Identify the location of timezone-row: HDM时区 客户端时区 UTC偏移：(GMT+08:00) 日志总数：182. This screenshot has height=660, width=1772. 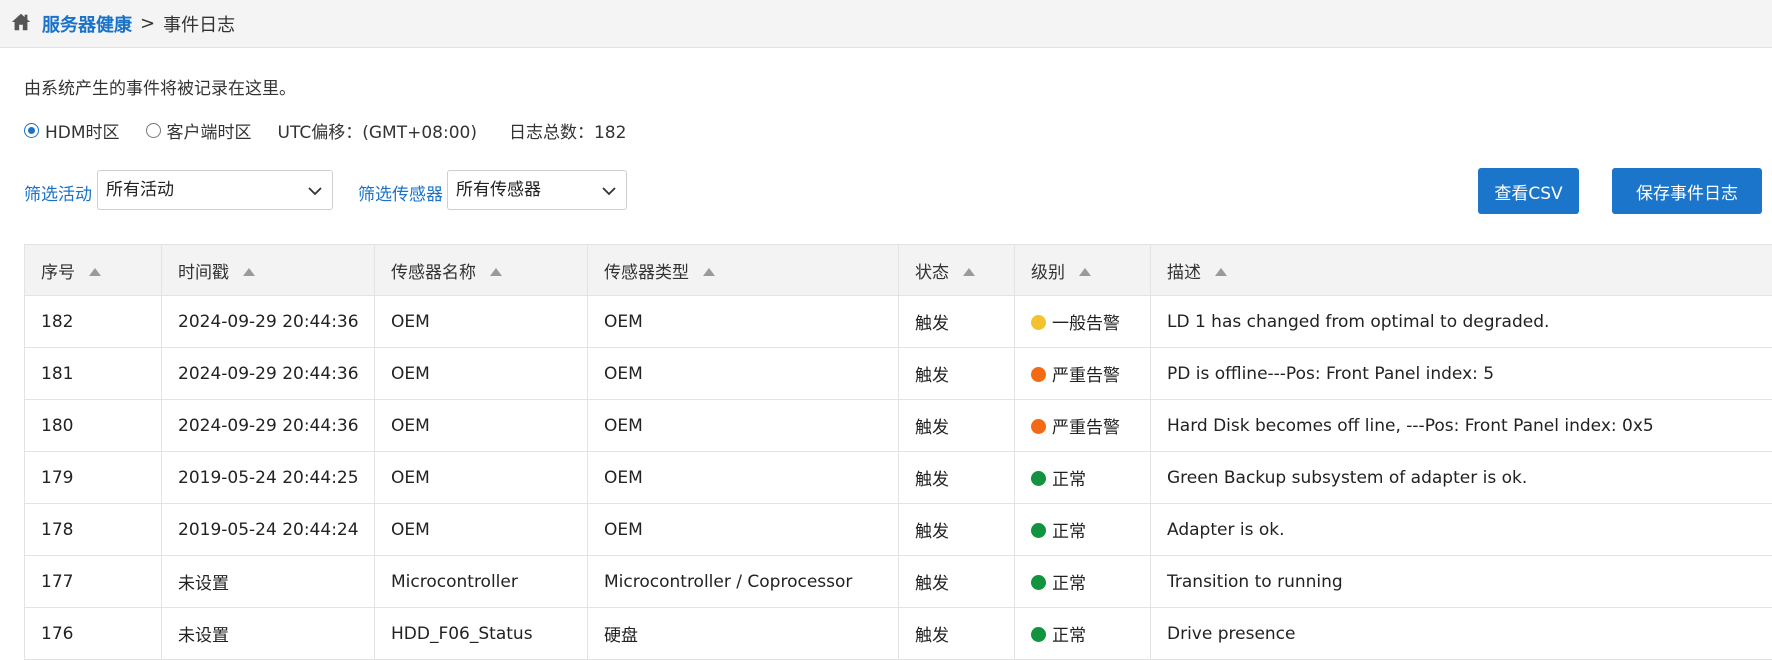
(325, 130).